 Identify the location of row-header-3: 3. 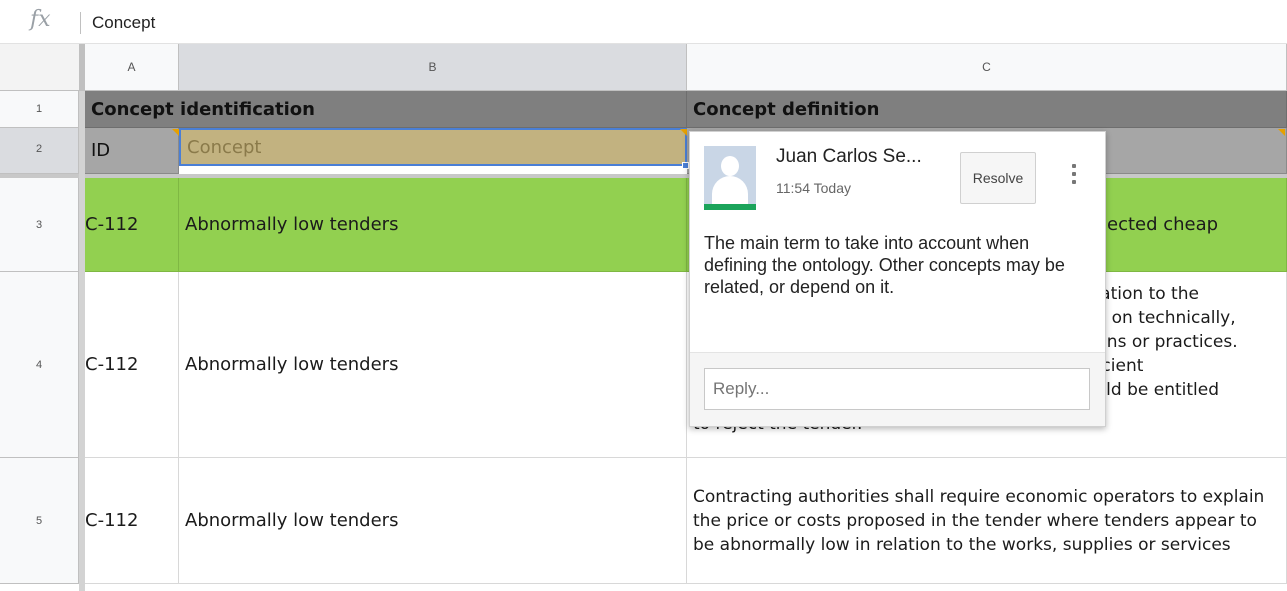
(39, 225).